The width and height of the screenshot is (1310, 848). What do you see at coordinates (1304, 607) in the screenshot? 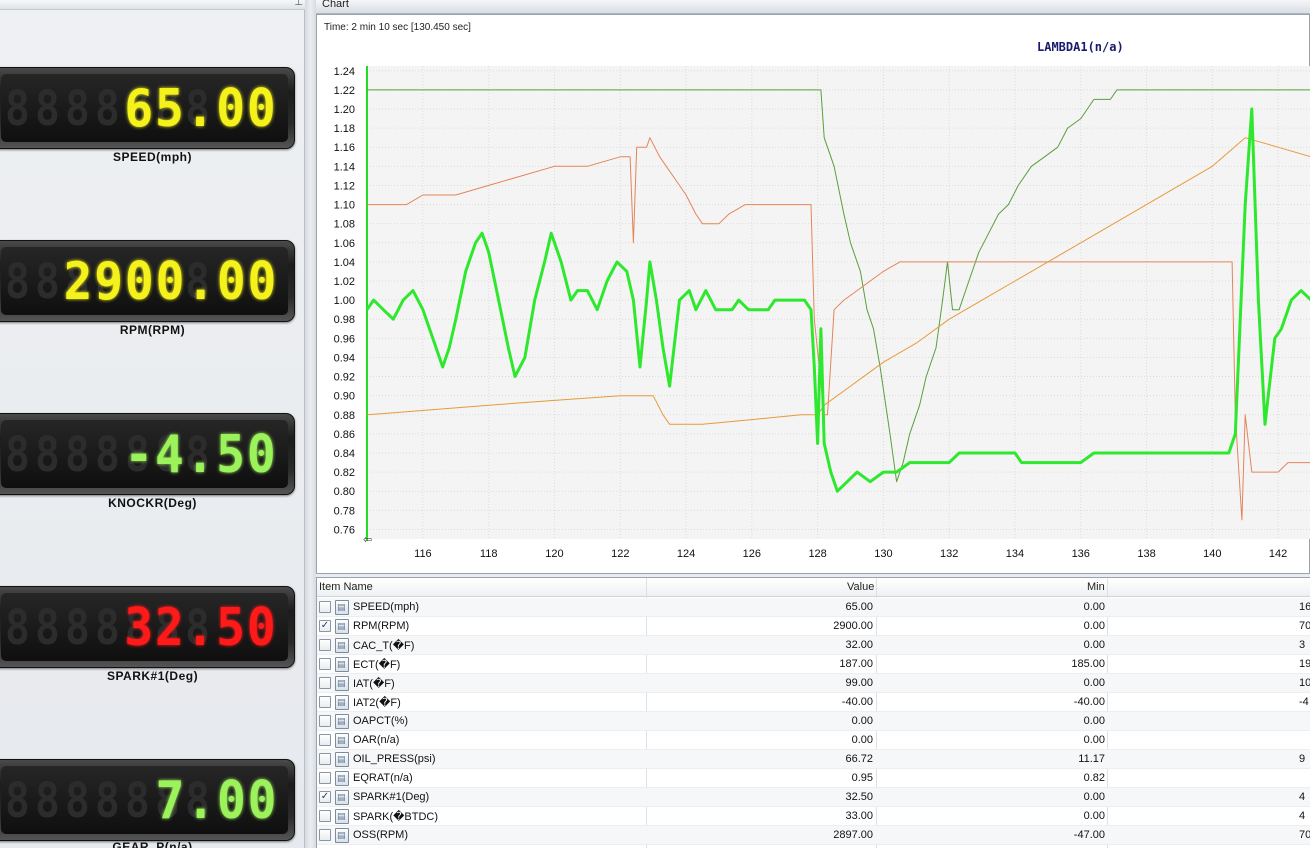
I see `cell-max: 16` at bounding box center [1304, 607].